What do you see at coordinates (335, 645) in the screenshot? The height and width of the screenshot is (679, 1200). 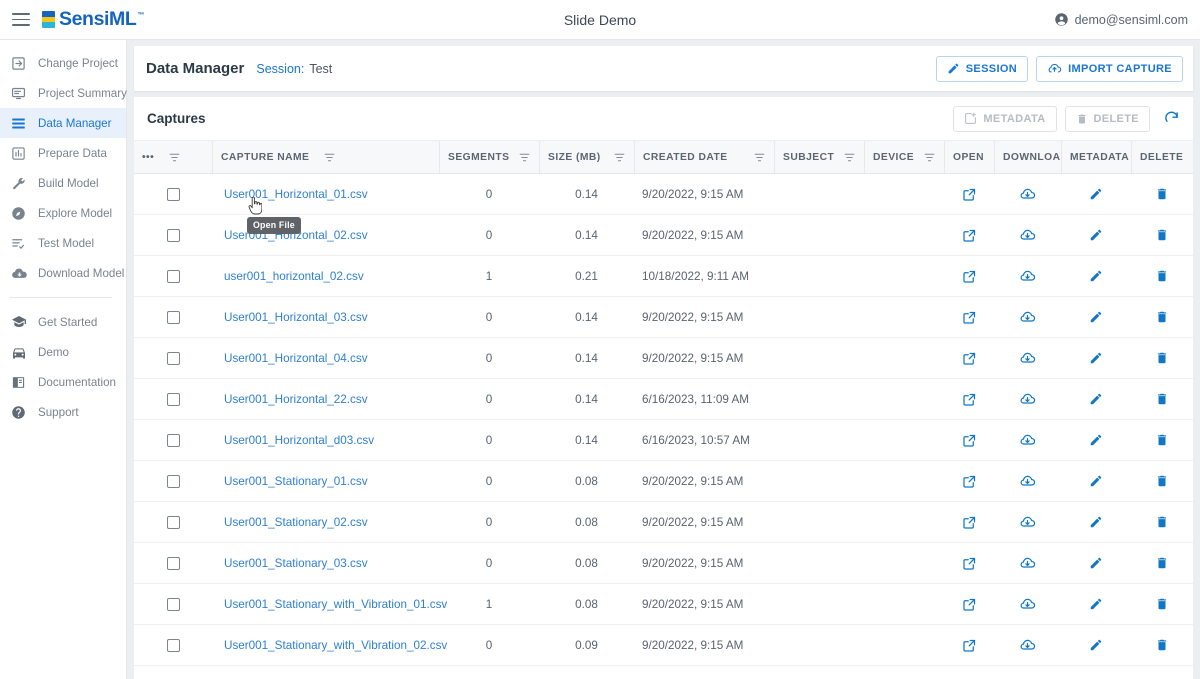 I see `capture-name-link: User001_Stationary_with_Vibration_02.csv` at bounding box center [335, 645].